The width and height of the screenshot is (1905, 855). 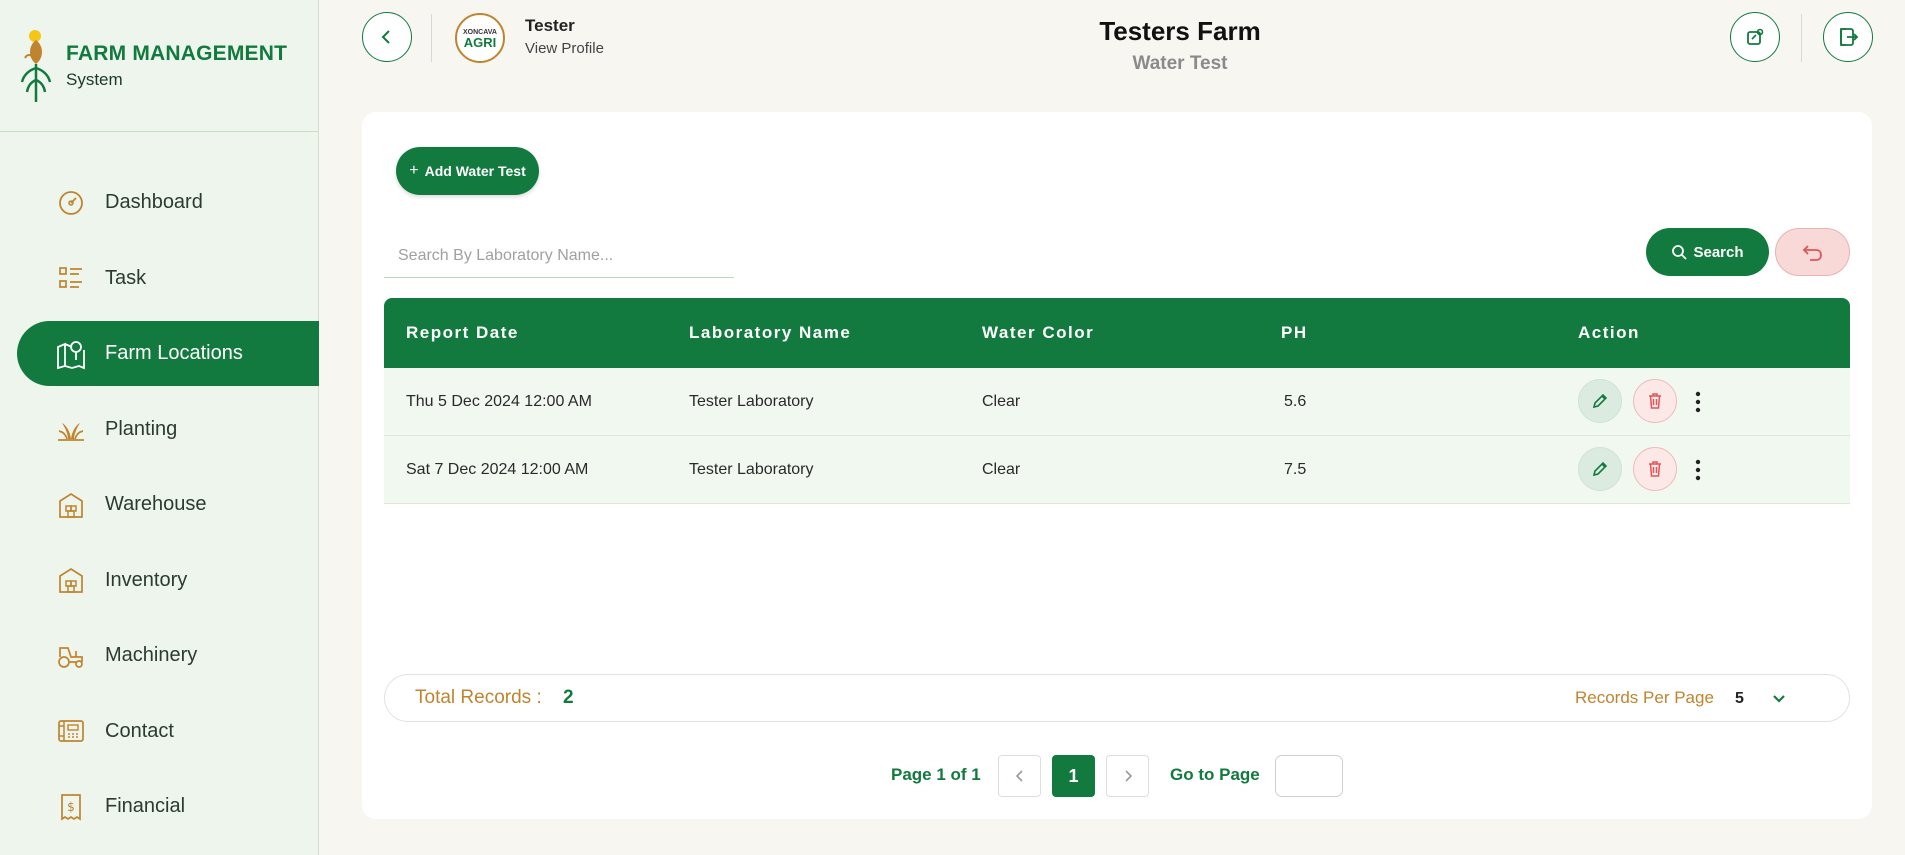 What do you see at coordinates (1609, 332) in the screenshot?
I see `column-header: Action` at bounding box center [1609, 332].